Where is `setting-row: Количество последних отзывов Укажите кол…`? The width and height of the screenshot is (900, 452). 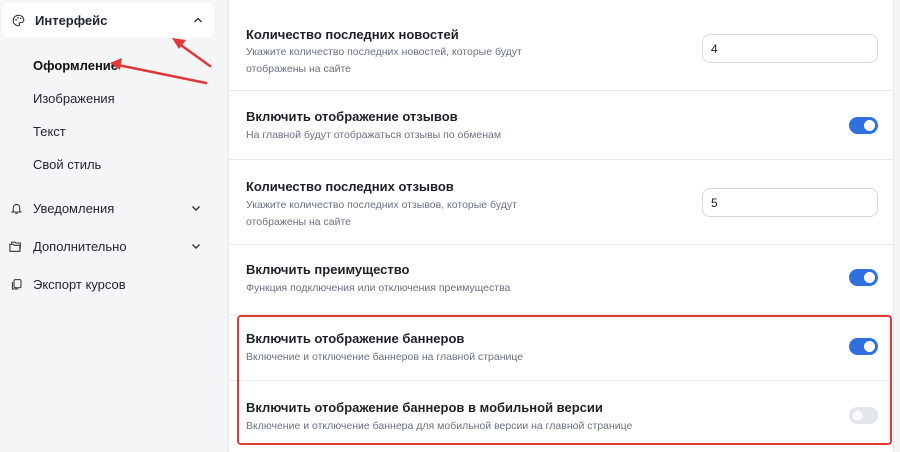
setting-row: Количество последних отзывов Укажите кол… is located at coordinates (561, 202).